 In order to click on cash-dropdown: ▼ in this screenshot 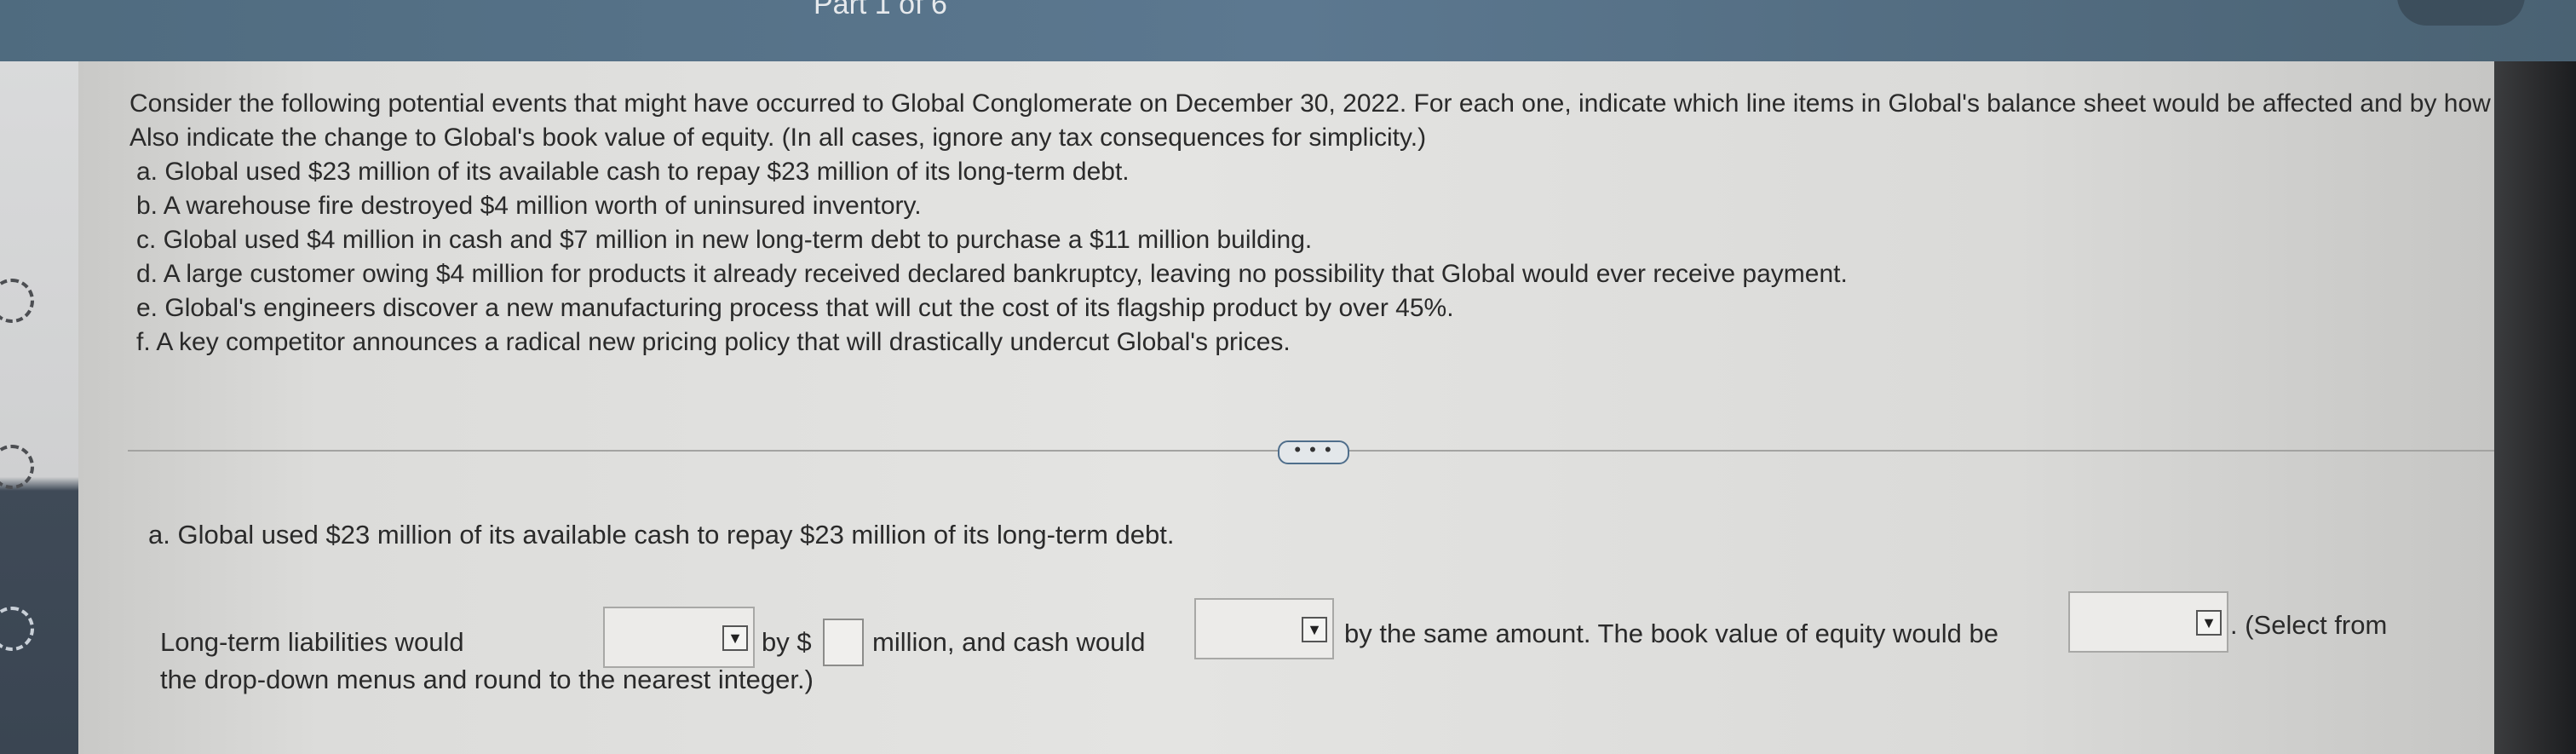, I will do `click(1264, 628)`.